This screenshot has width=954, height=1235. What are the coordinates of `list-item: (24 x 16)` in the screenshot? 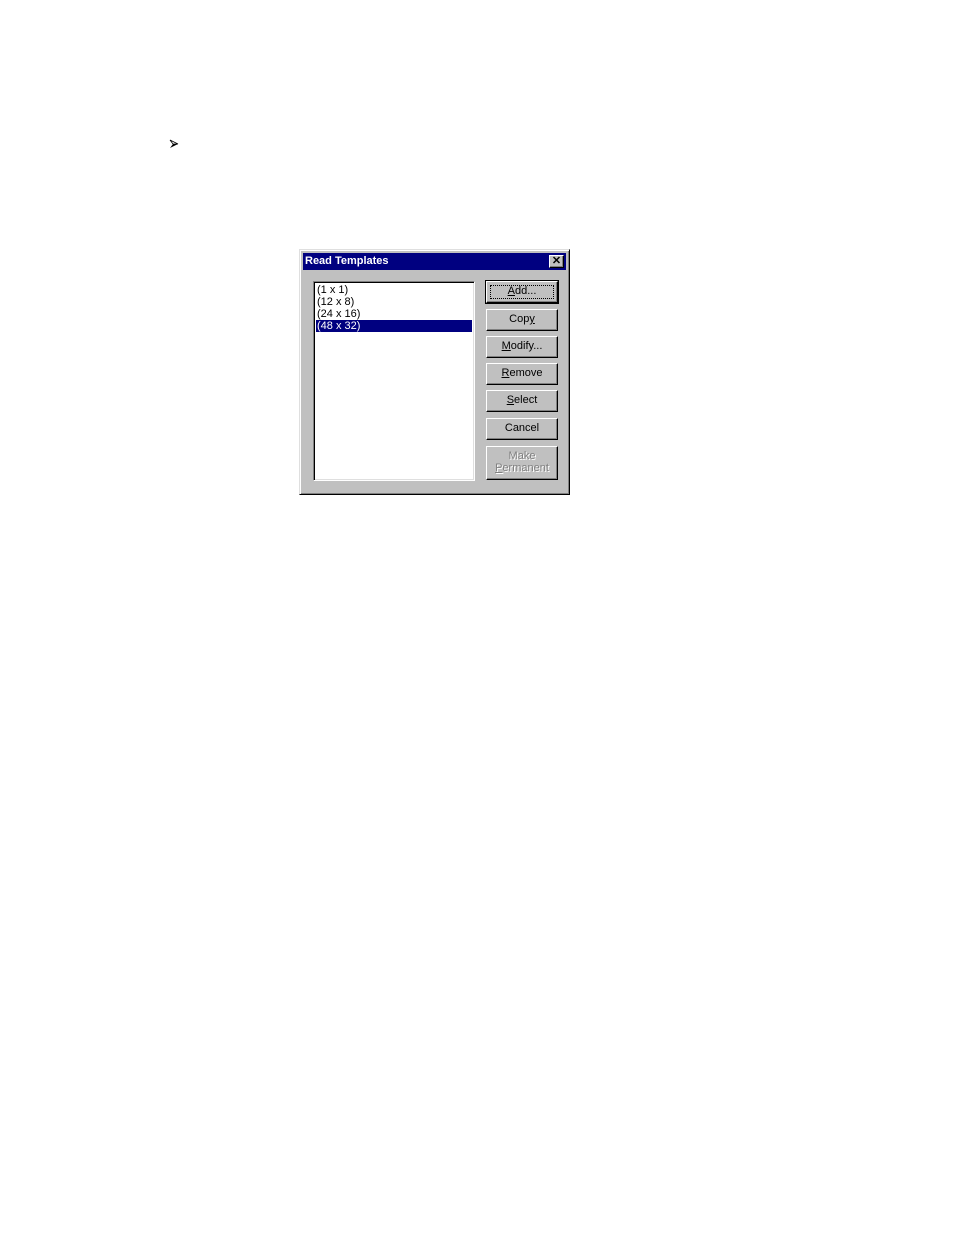 It's located at (394, 314).